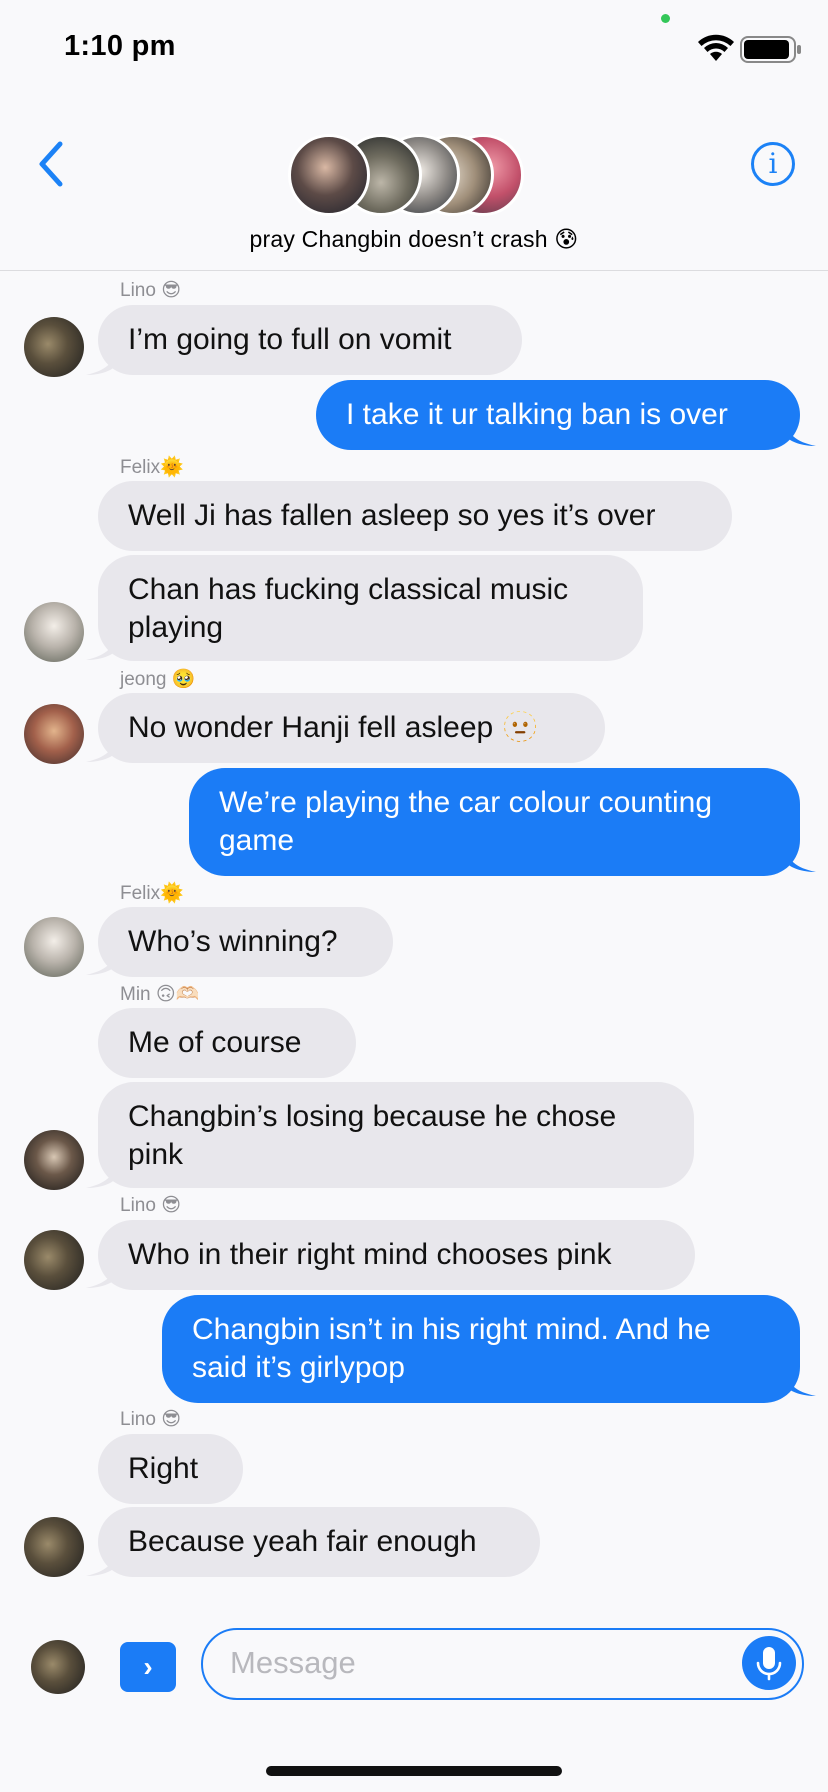 The height and width of the screenshot is (1792, 828). I want to click on message-line: game, so click(257, 840).